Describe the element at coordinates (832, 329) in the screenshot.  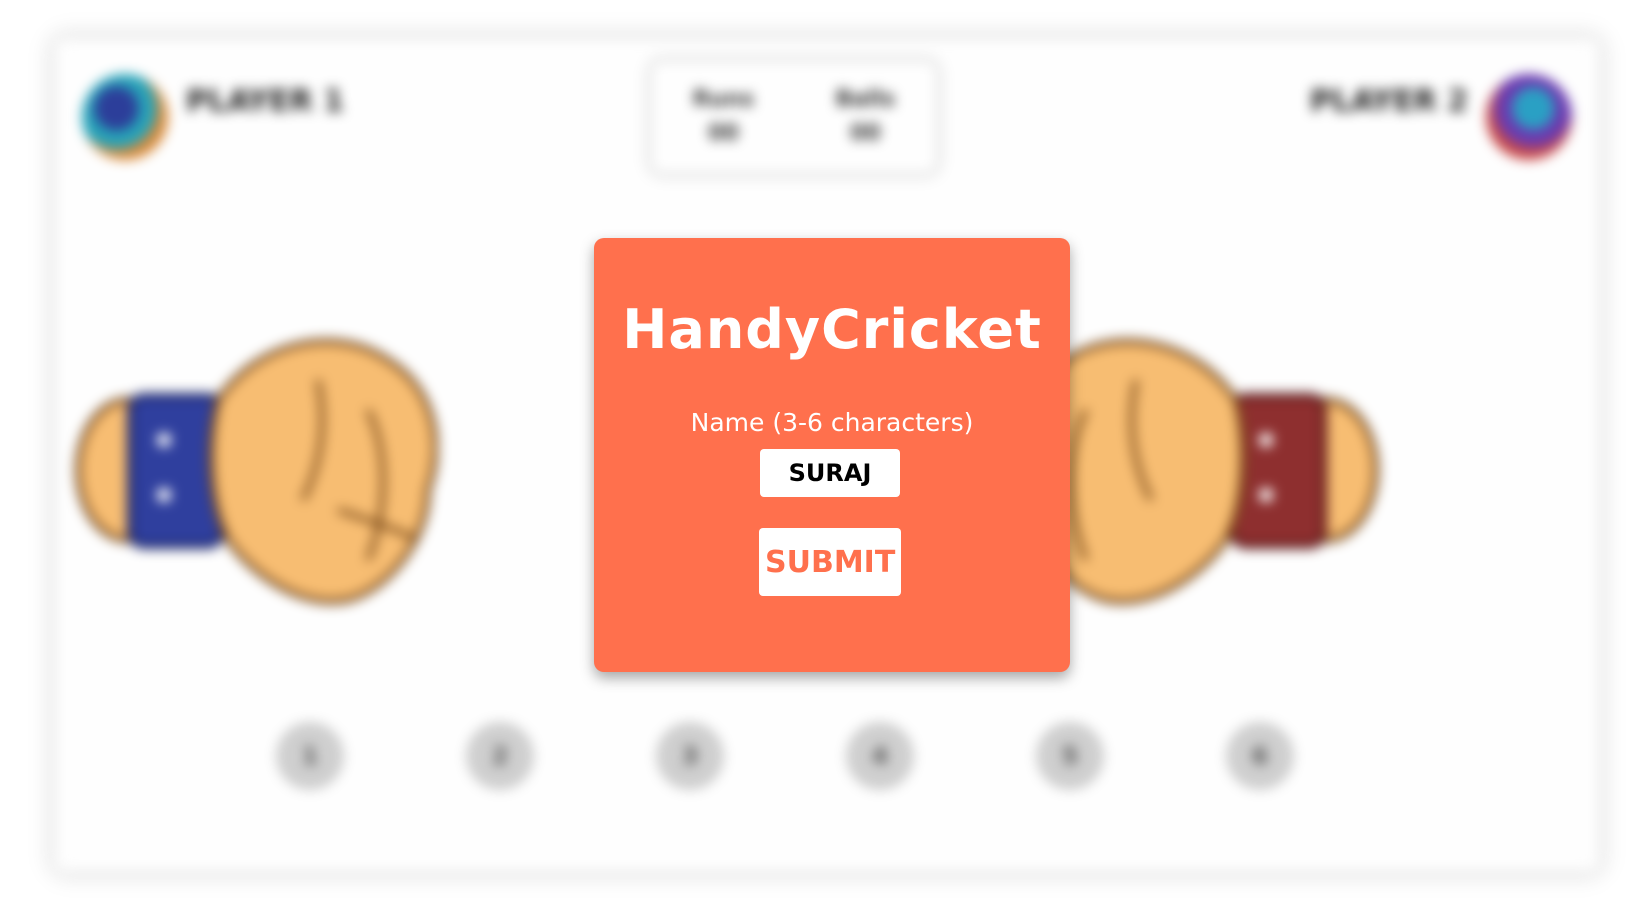
I see `game-title: HandyCricket` at that location.